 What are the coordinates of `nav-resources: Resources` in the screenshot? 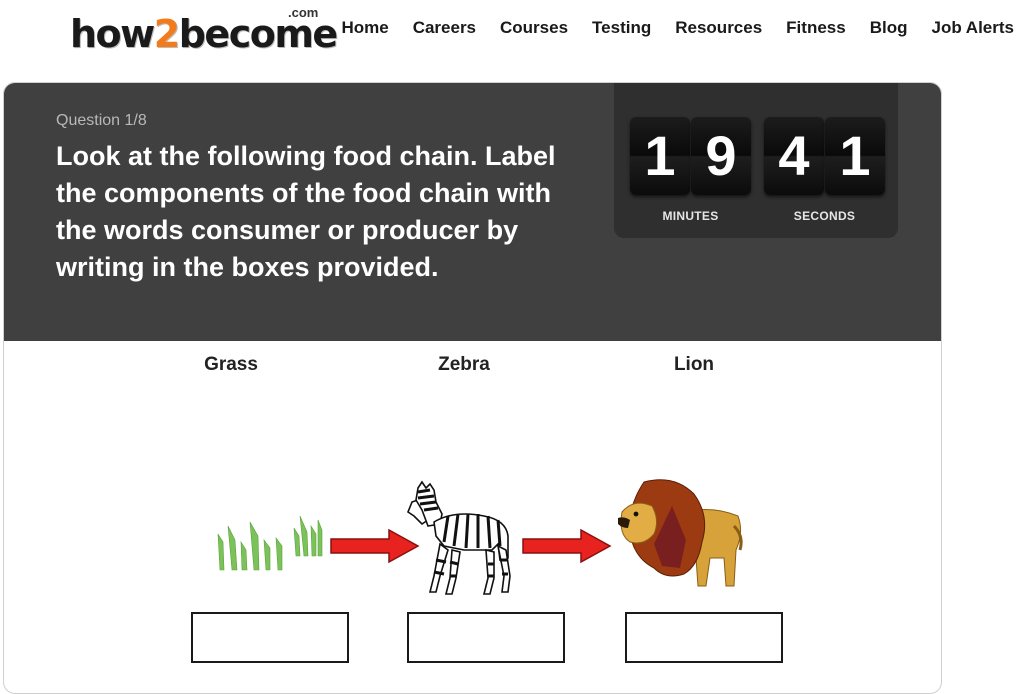 It's located at (718, 28).